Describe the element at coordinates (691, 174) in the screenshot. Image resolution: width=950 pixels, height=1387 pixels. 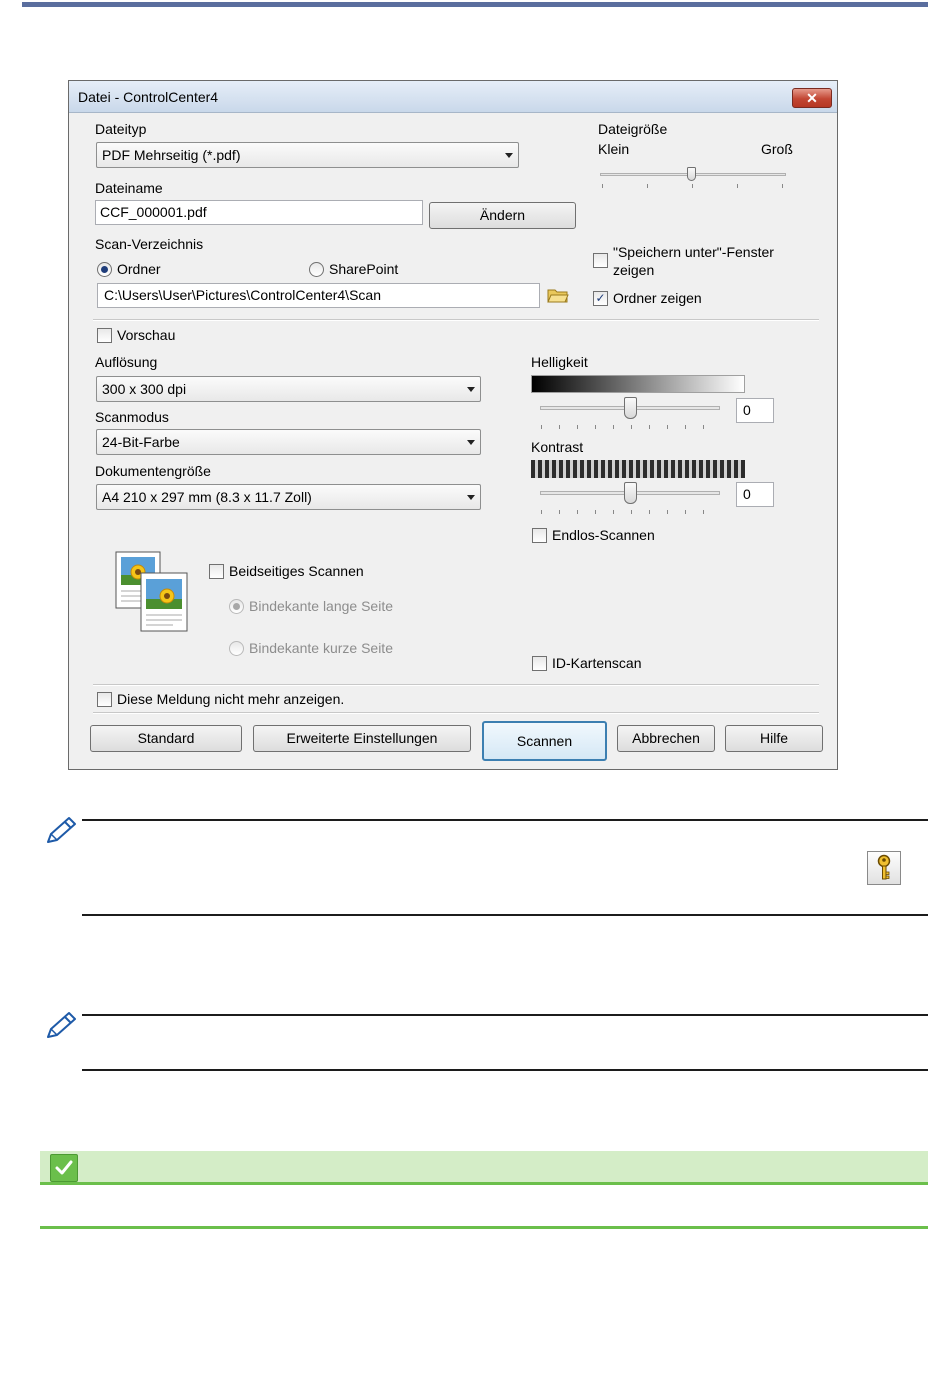
I see `file-size-slider-thumb` at that location.